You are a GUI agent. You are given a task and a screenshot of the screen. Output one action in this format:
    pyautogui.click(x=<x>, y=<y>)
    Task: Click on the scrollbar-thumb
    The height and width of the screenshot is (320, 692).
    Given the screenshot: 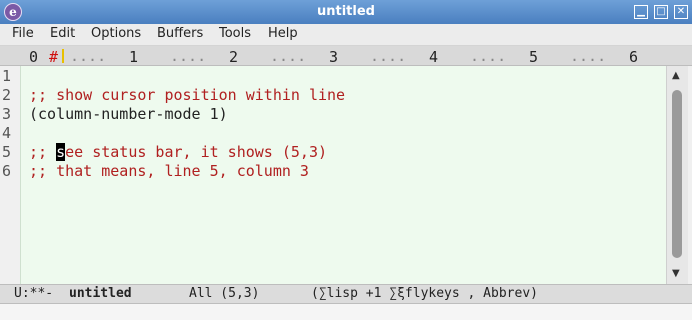 What is the action you would take?
    pyautogui.click(x=677, y=174)
    